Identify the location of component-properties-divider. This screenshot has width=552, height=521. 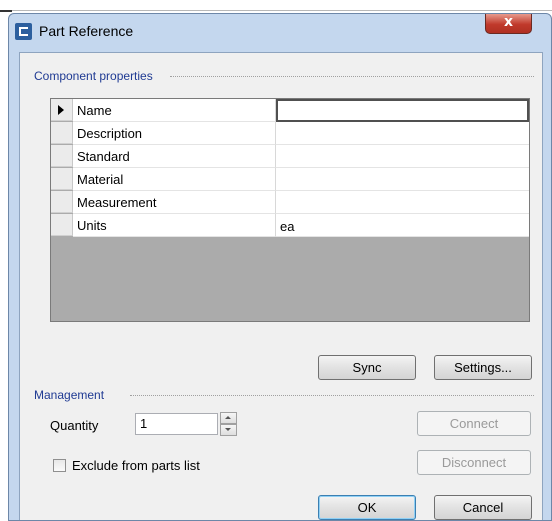
(352, 76).